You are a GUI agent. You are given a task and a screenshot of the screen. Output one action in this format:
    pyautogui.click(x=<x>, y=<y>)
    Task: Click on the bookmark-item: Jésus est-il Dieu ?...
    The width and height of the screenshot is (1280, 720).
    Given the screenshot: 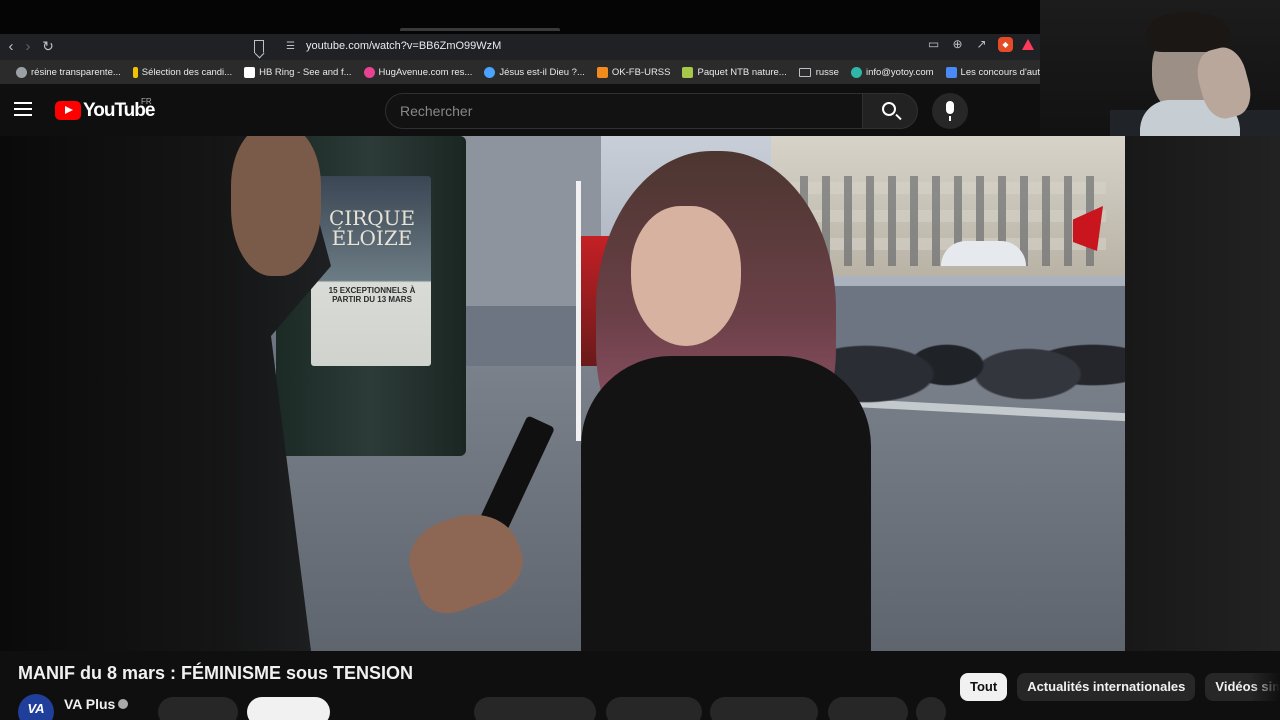 What is the action you would take?
    pyautogui.click(x=534, y=72)
    